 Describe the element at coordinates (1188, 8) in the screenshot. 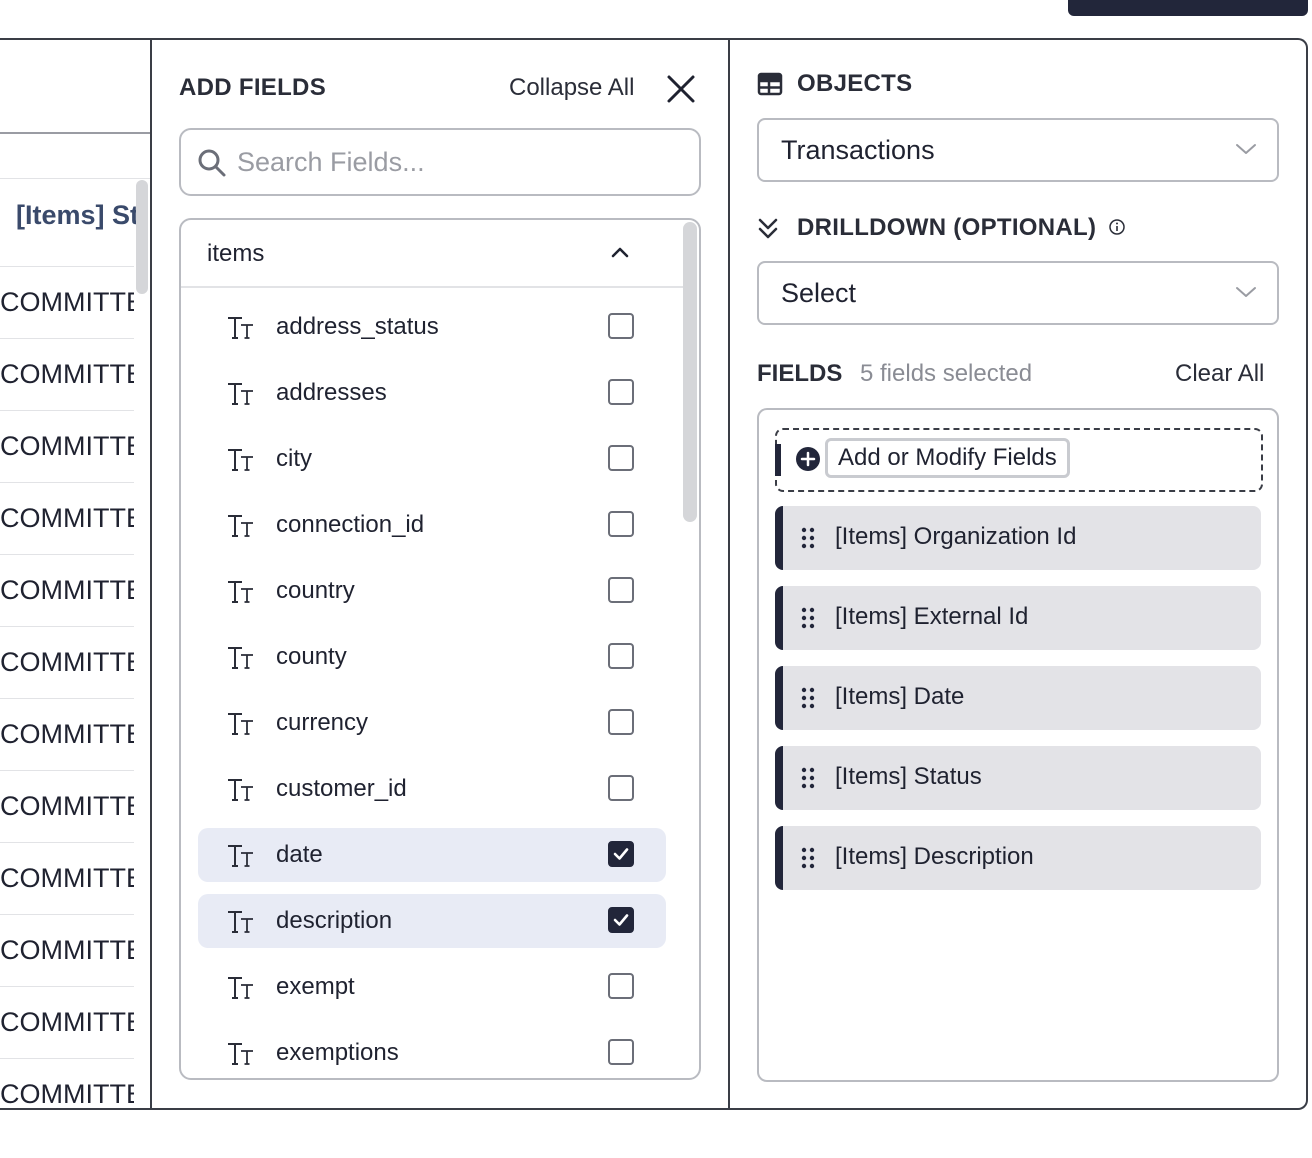

I see `top-action-button` at that location.